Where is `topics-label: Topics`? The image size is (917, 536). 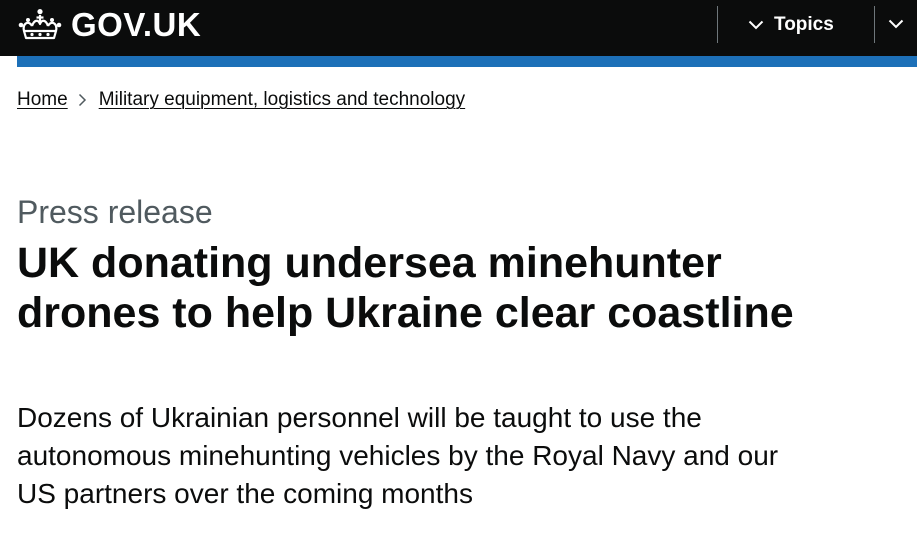 topics-label: Topics is located at coordinates (804, 24).